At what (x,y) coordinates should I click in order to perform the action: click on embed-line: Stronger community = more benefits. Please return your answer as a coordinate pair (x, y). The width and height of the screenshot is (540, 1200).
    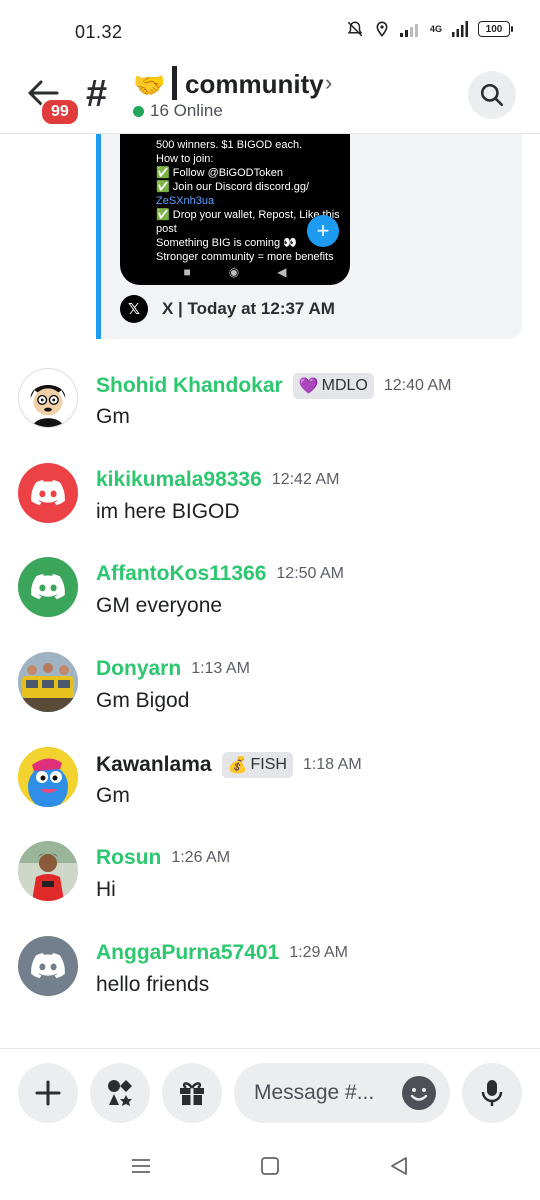
    Looking at the image, I should click on (245, 257).